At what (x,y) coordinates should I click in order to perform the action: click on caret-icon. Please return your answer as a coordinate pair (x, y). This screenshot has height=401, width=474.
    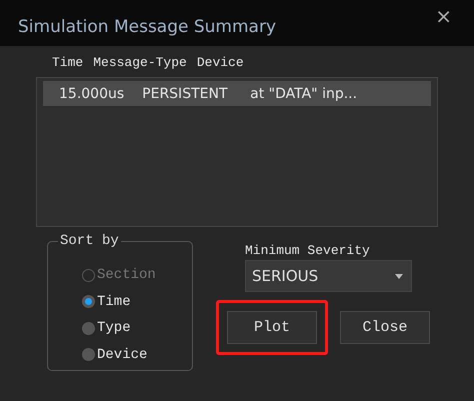
    Looking at the image, I should click on (399, 276).